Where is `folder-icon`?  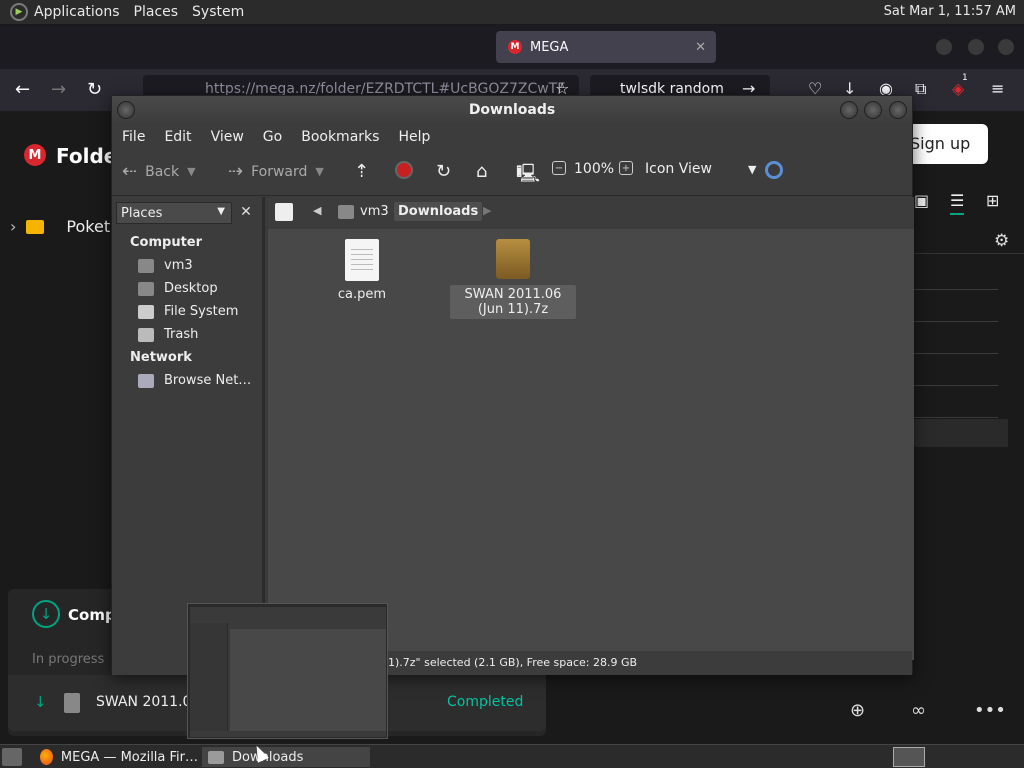
folder-icon is located at coordinates (216, 757).